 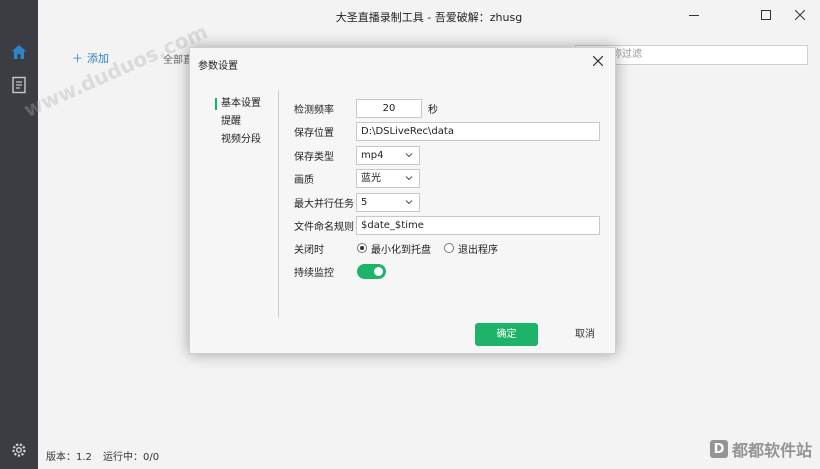 I want to click on title-bar: 大圣直播录制工具 - 吾爱破解：zhusg, so click(x=429, y=16).